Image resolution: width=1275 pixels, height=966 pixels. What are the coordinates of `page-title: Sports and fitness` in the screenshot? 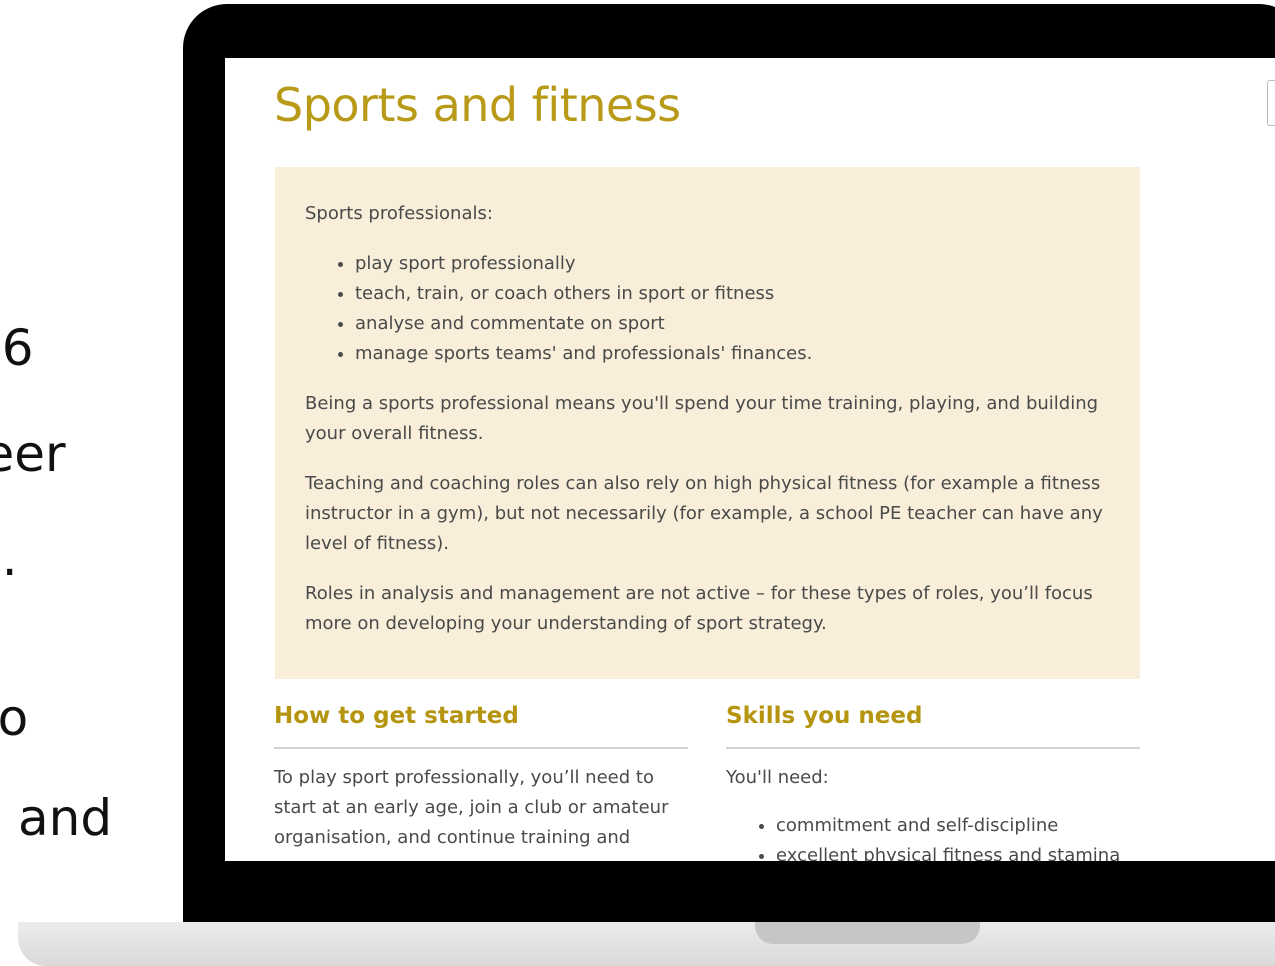 It's located at (477, 105).